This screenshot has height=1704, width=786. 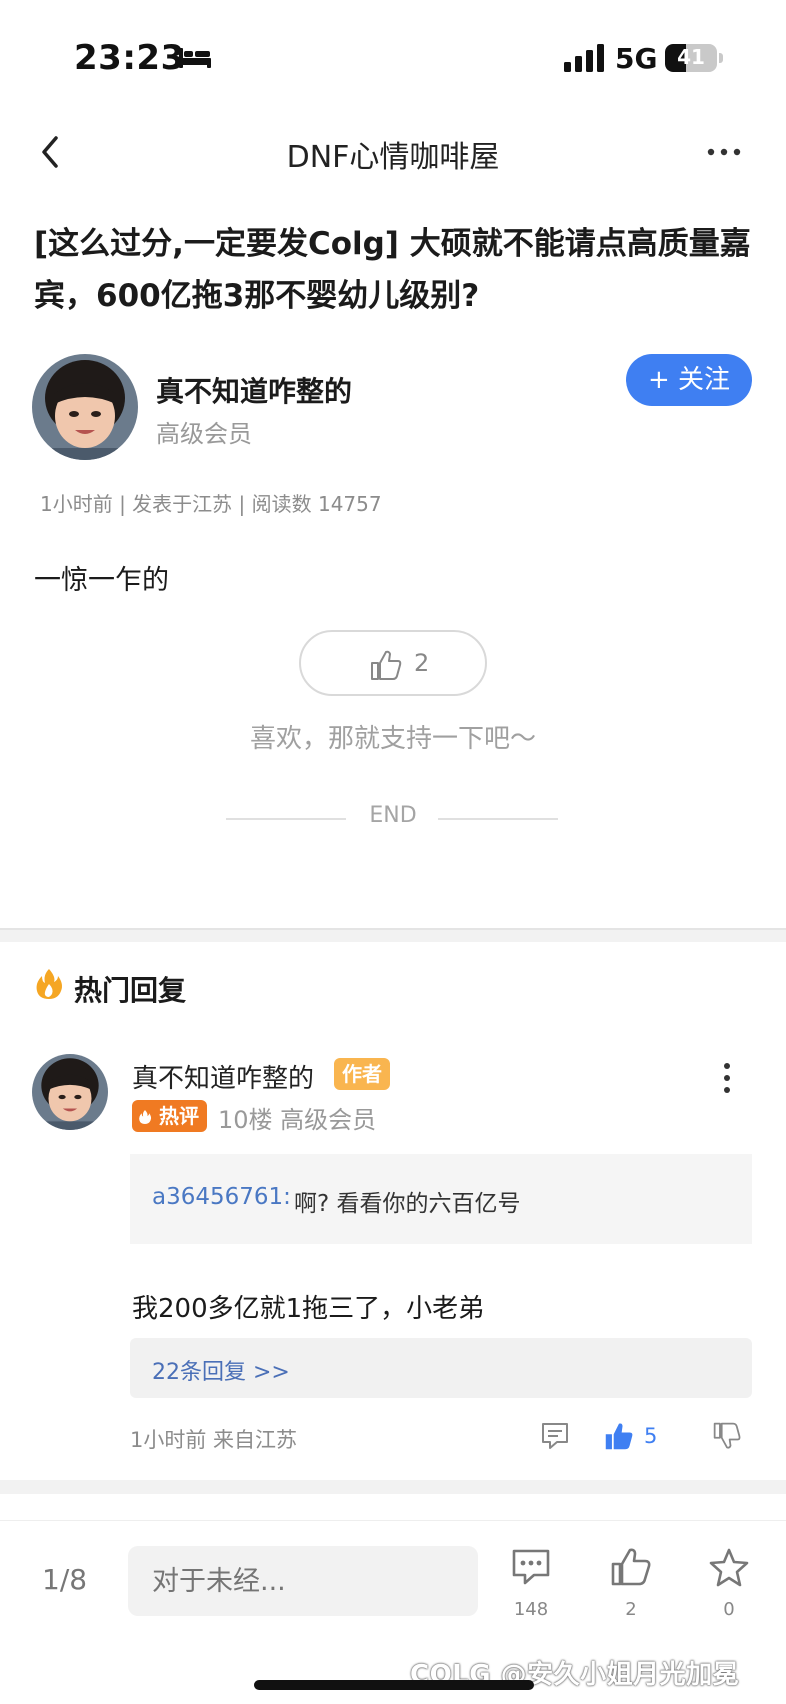 What do you see at coordinates (221, 1372) in the screenshot?
I see `subreplies-label: 22条回复 >>` at bounding box center [221, 1372].